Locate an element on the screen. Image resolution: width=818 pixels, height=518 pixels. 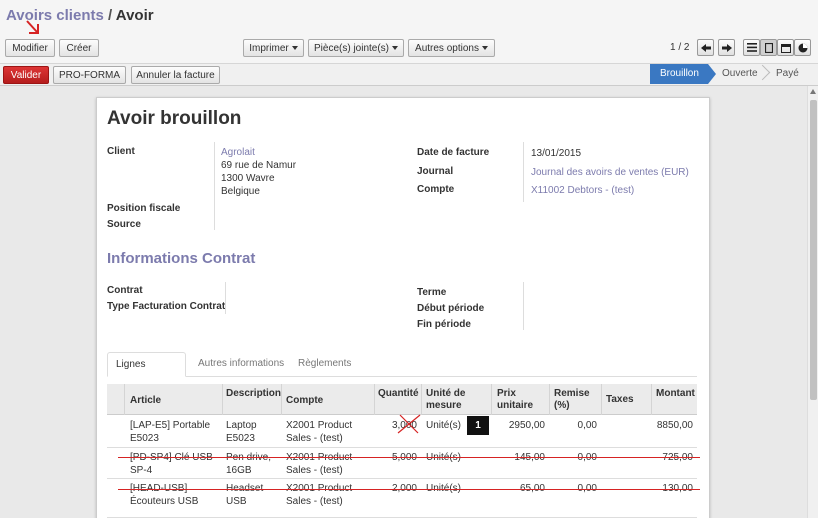
status-paid: Payé is located at coordinates (786, 74).